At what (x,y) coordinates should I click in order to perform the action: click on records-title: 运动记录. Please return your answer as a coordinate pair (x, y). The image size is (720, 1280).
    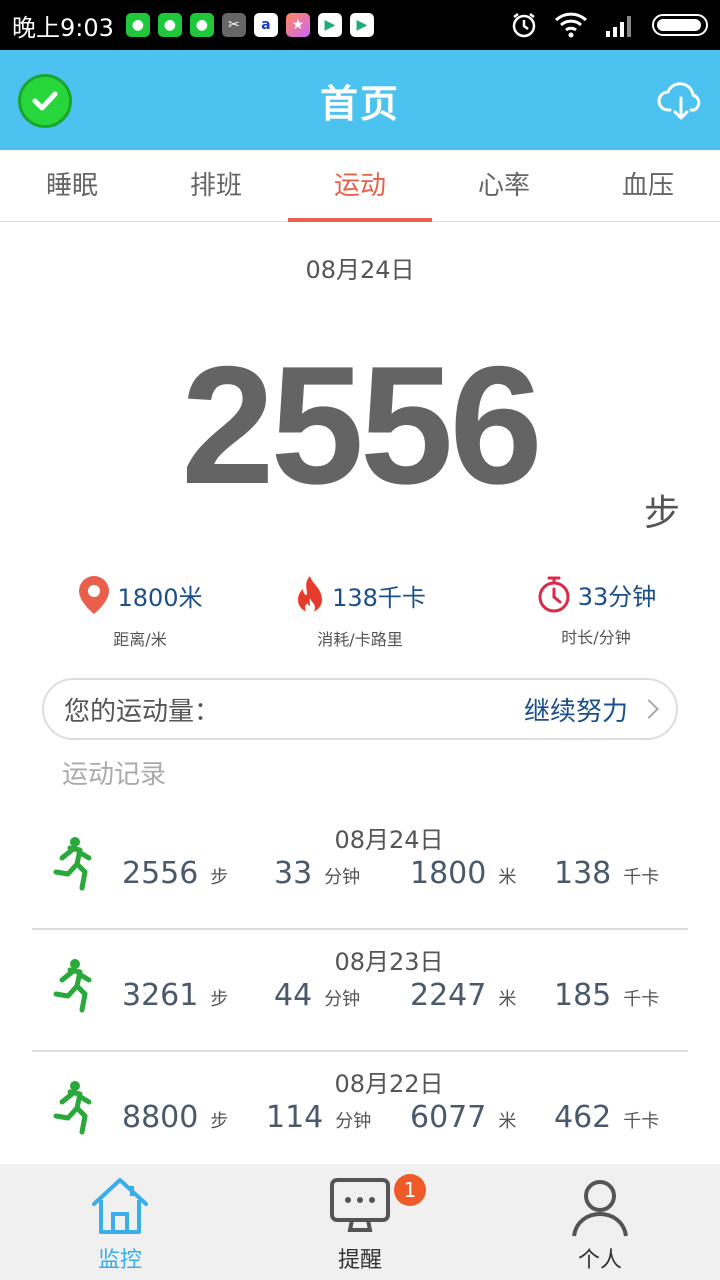
    Looking at the image, I should click on (114, 775).